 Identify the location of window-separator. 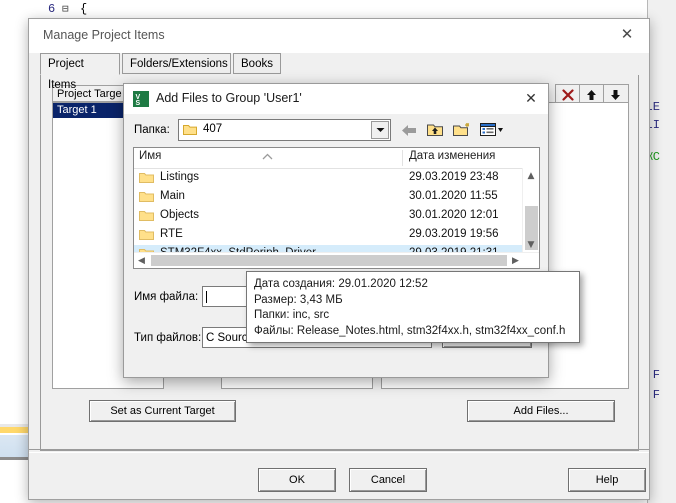
(339, 451).